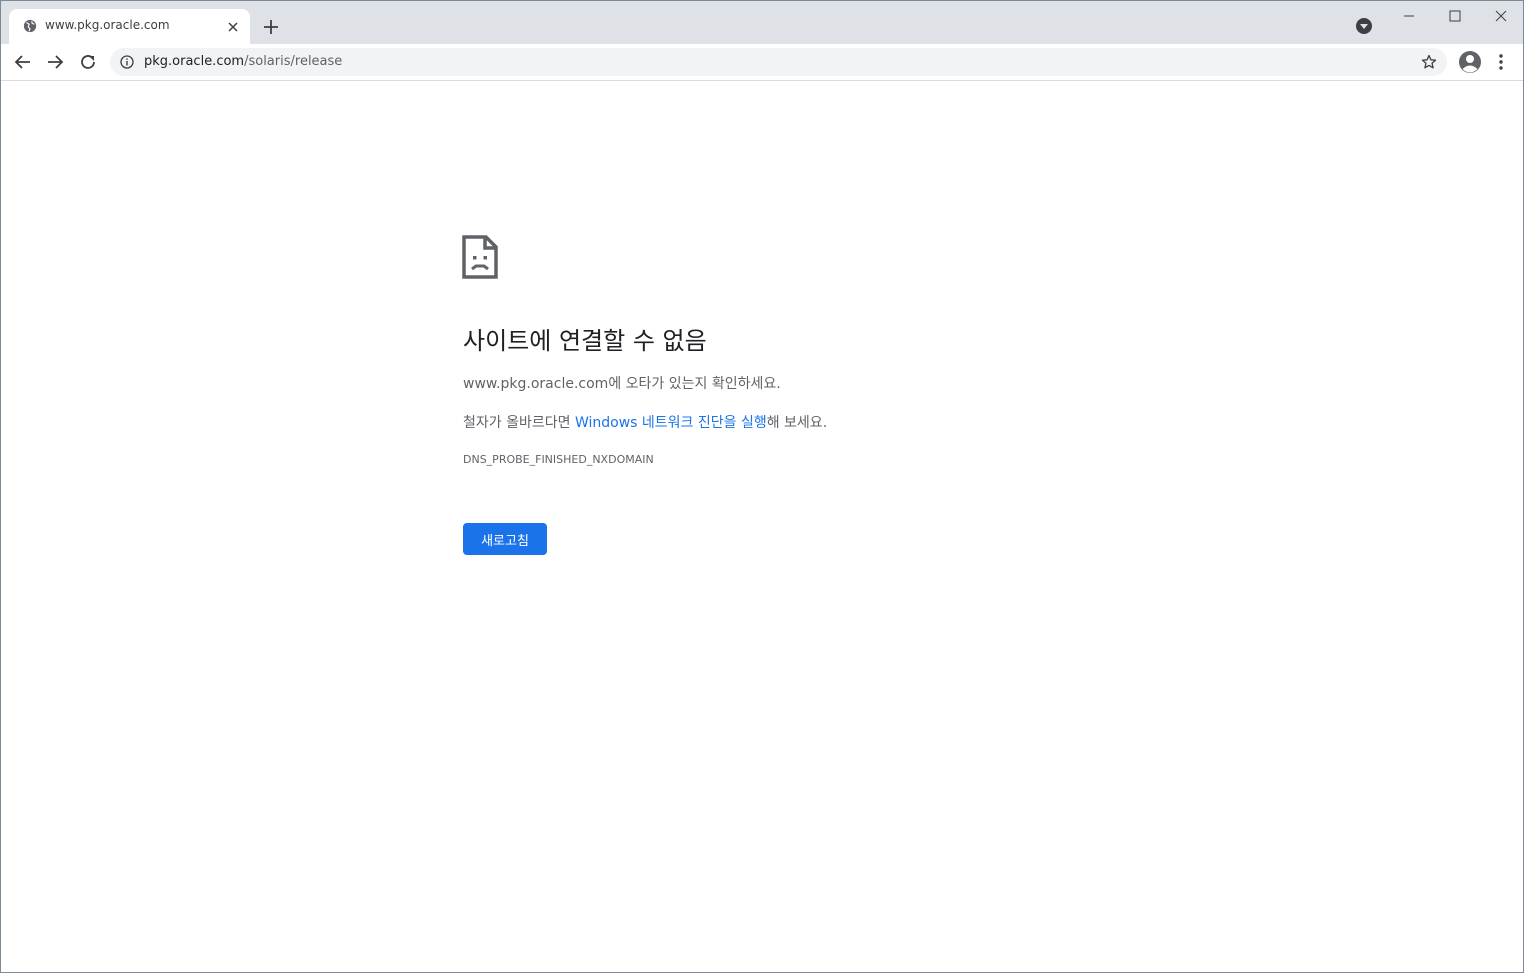 This screenshot has width=1524, height=973. I want to click on toolbar: pkg.oracle.com/solaris/release, so click(762, 62).